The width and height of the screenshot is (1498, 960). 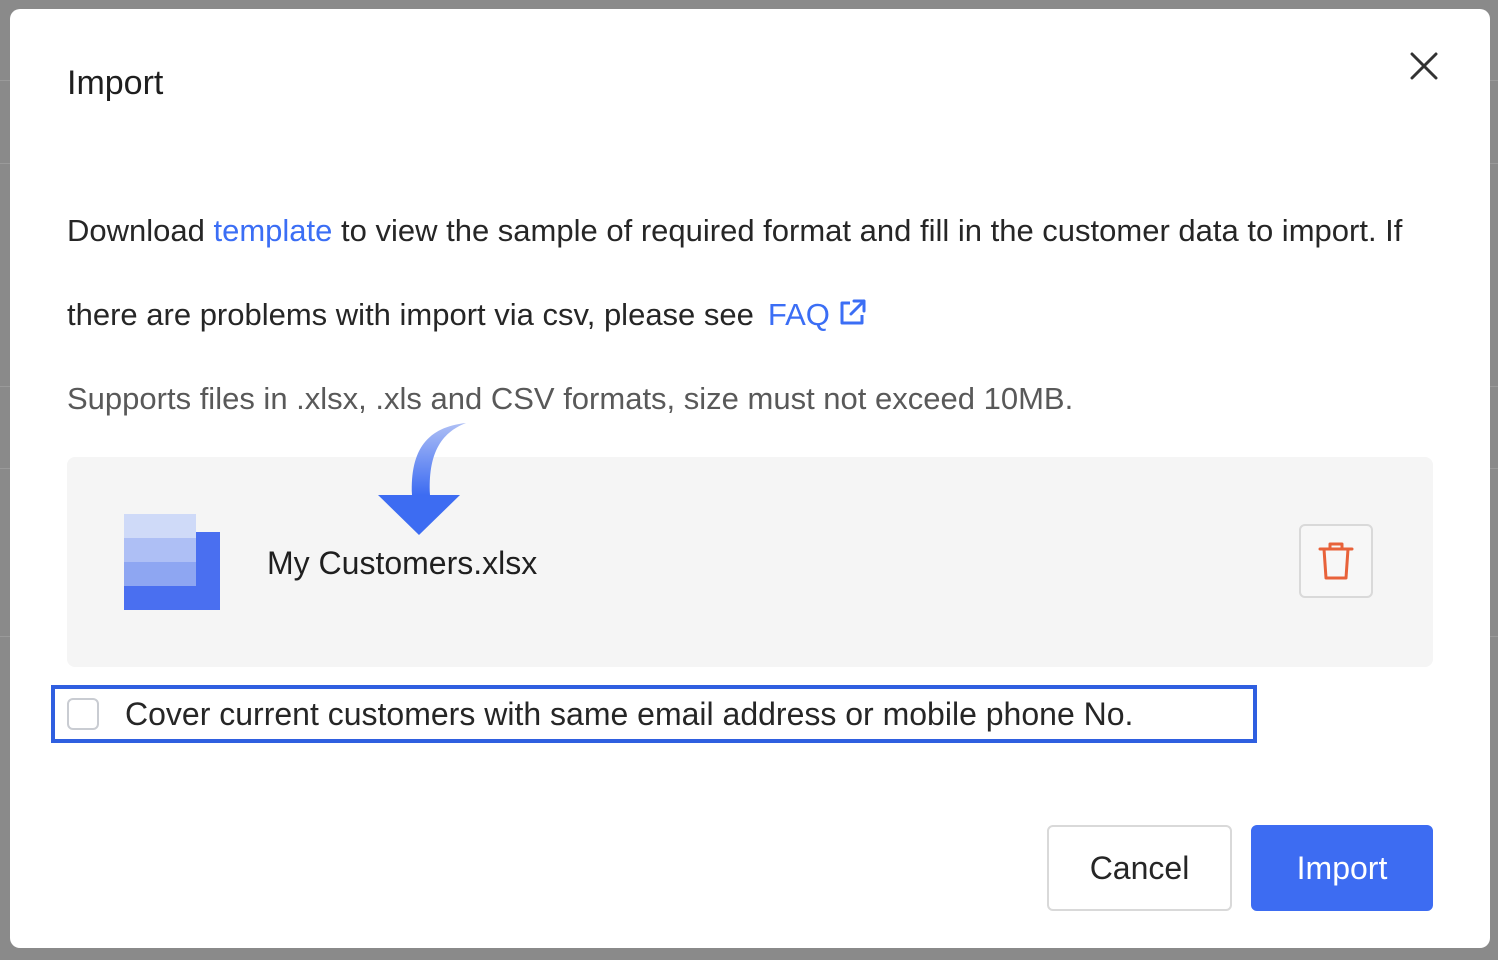 I want to click on instructions-prefix: Download, so click(x=140, y=230).